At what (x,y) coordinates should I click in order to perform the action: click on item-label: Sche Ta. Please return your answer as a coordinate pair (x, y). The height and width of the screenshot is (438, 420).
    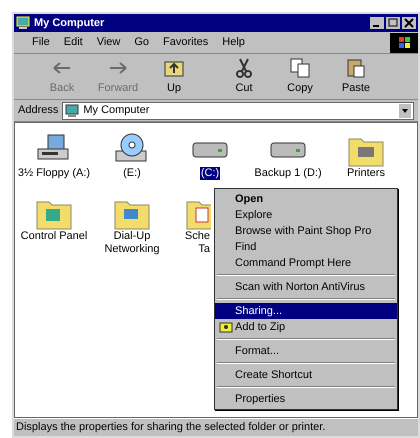
    Looking at the image, I should click on (197, 243).